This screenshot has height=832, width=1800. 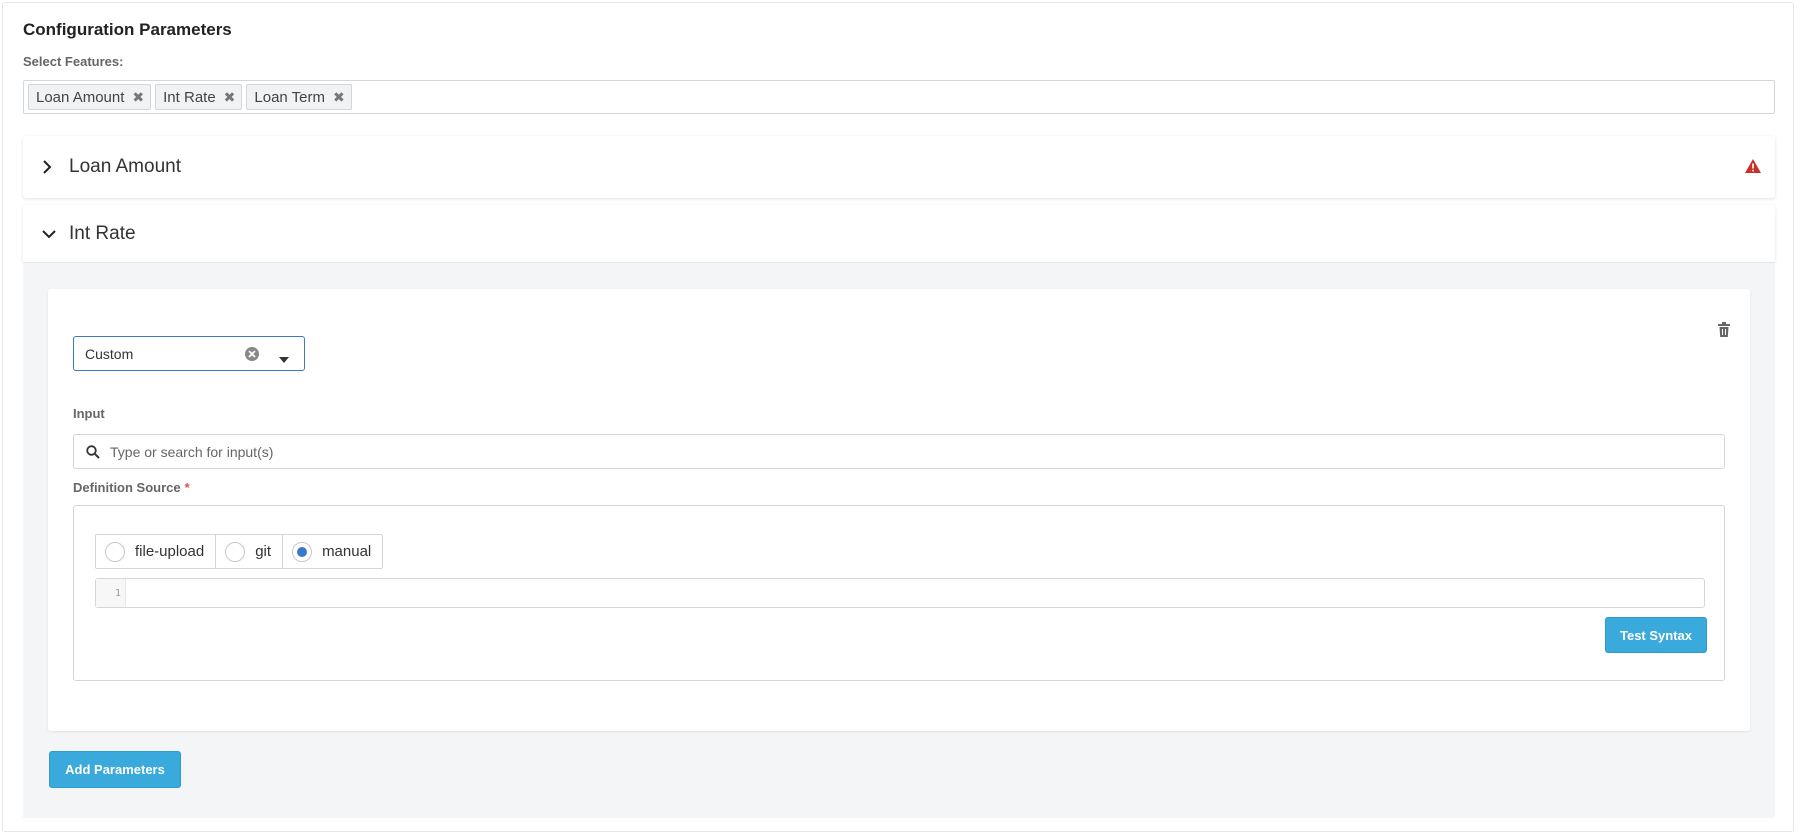 What do you see at coordinates (115, 769) in the screenshot?
I see `add-parameters-button: Add Parameters` at bounding box center [115, 769].